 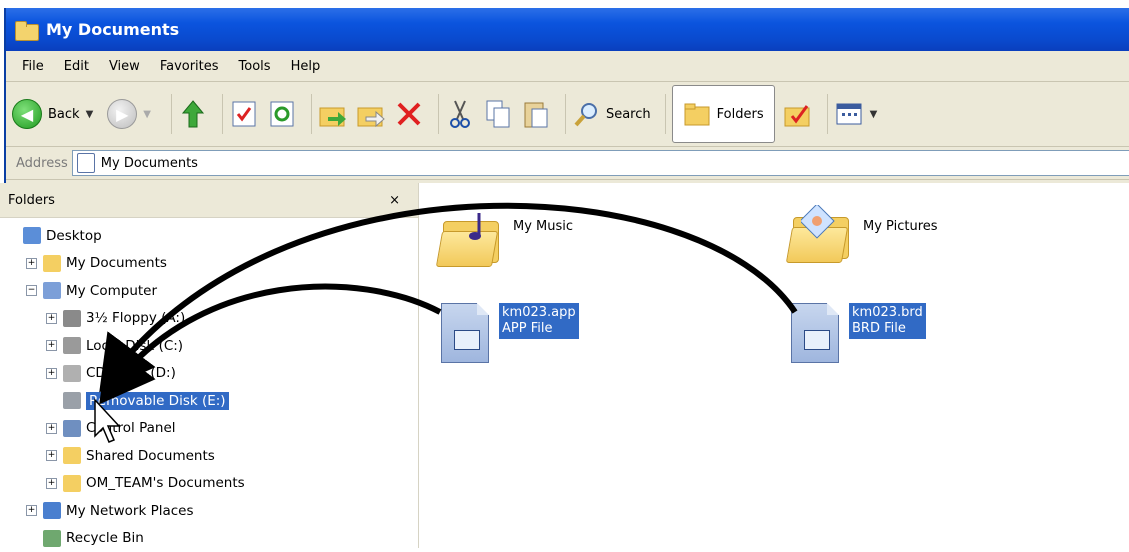 I want to click on file-name: My Pictures, so click(x=900, y=226).